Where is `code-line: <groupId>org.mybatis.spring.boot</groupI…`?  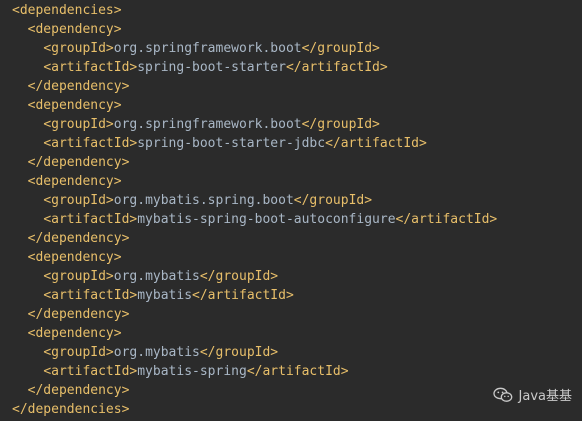
code-line: <groupId>org.mybatis.spring.boot</groupI… is located at coordinates (254, 200).